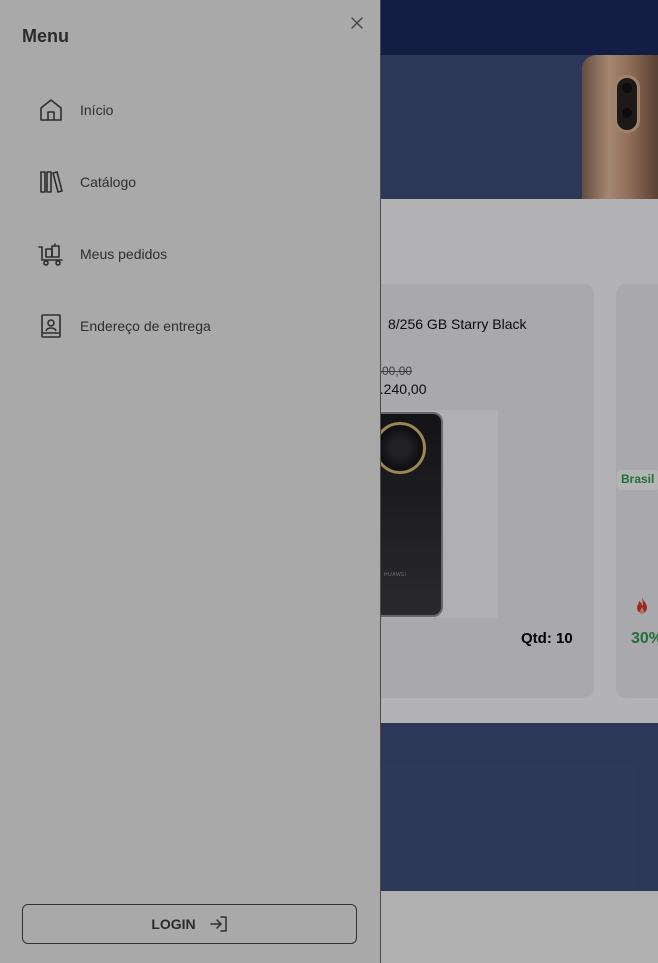 Image resolution: width=658 pixels, height=963 pixels. I want to click on address-book-icon, so click(51, 326).